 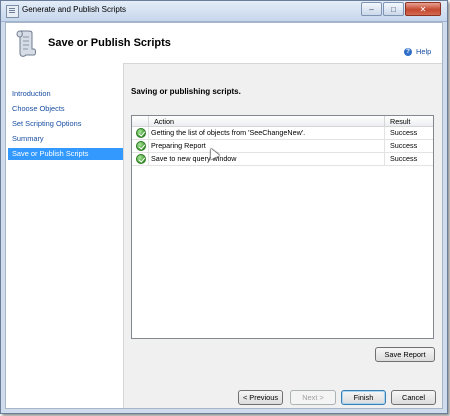 I want to click on result-column-header: Result, so click(x=409, y=121).